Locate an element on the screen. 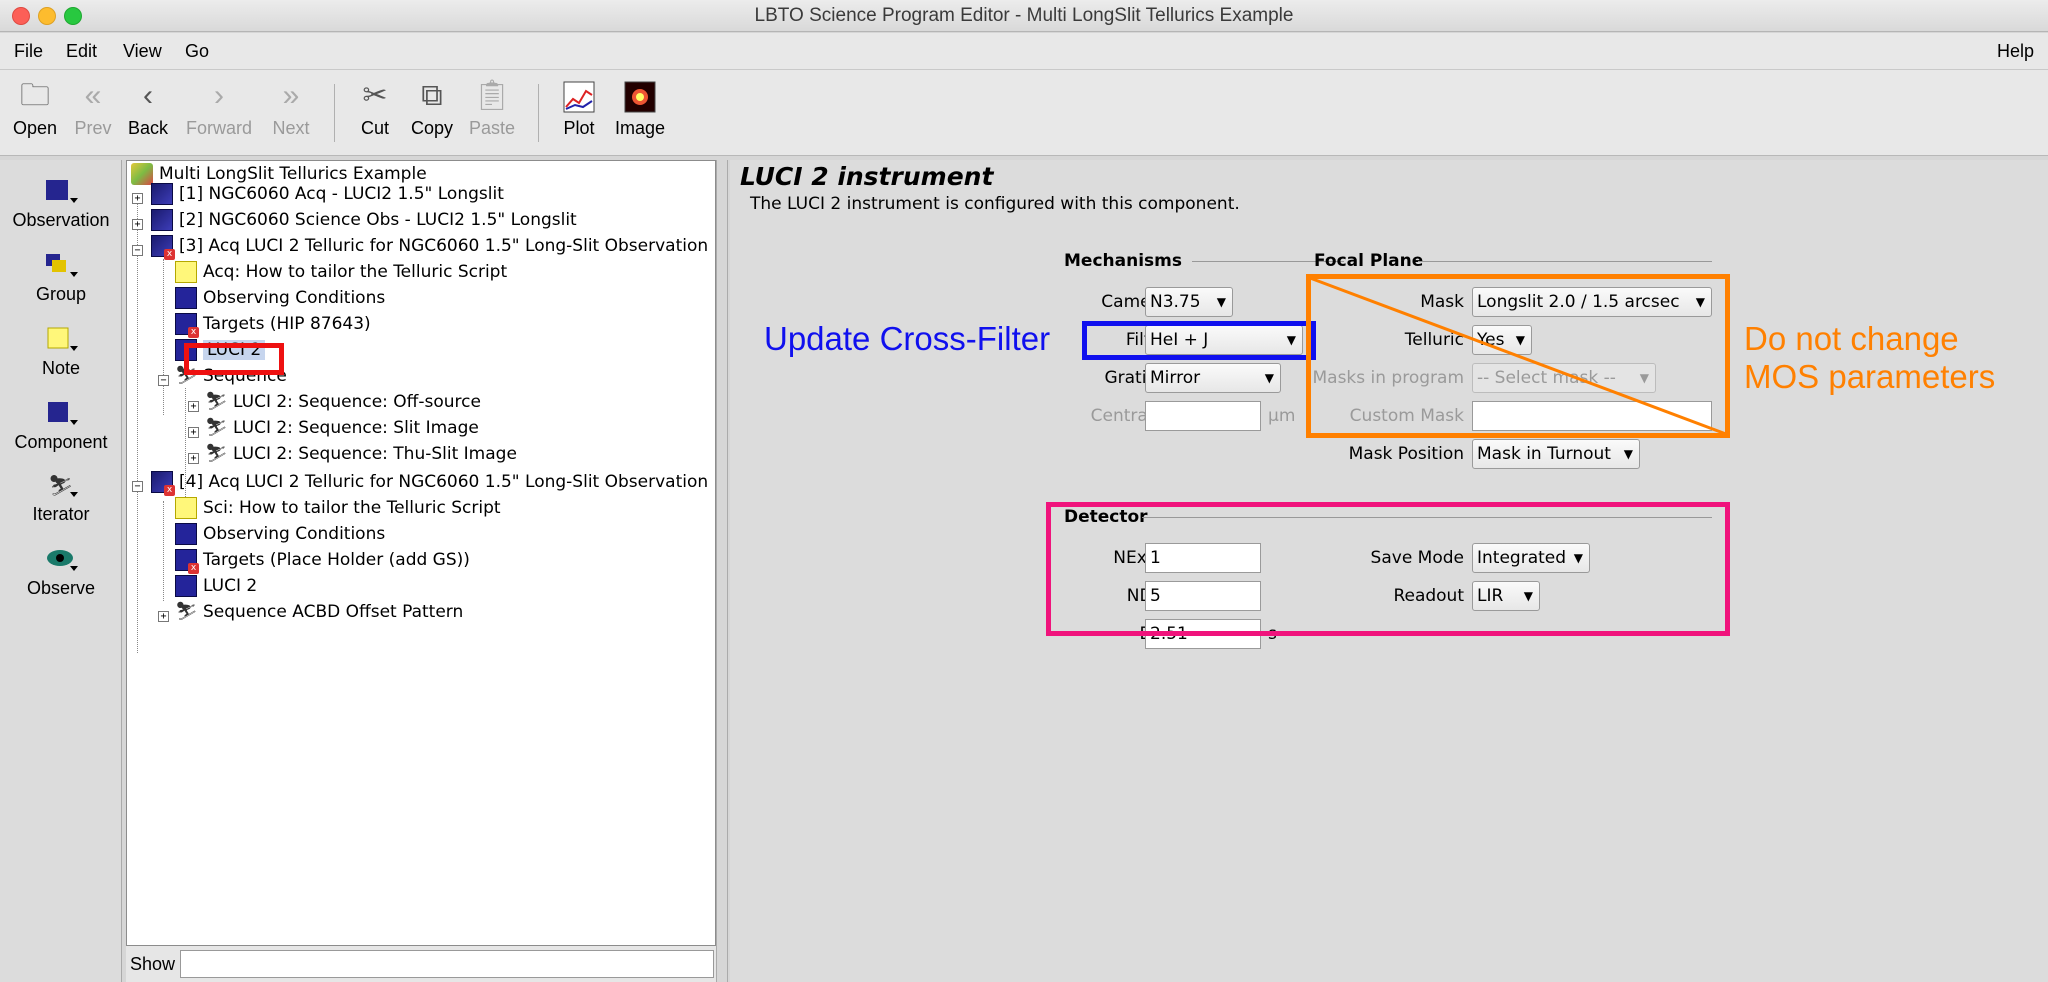 This screenshot has width=2048, height=982. grating-value: Mirror is located at coordinates (1175, 378).